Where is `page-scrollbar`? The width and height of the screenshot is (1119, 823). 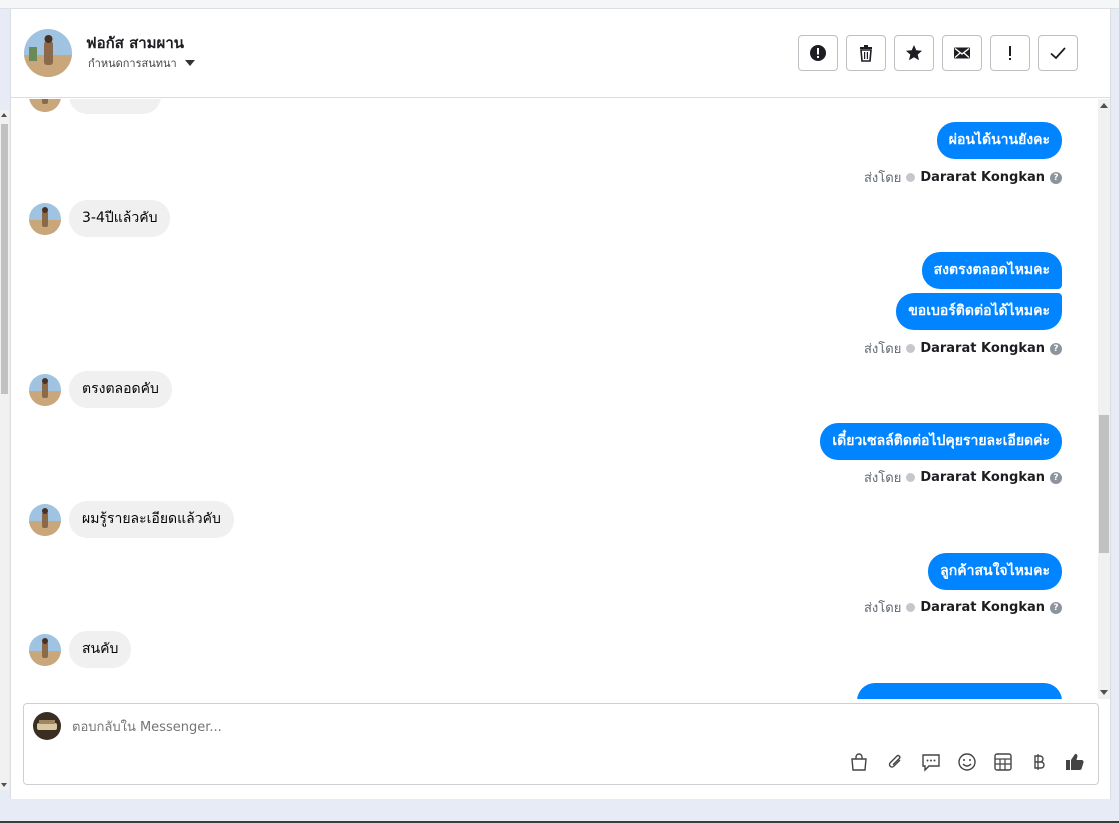
page-scrollbar is located at coordinates (4, 450).